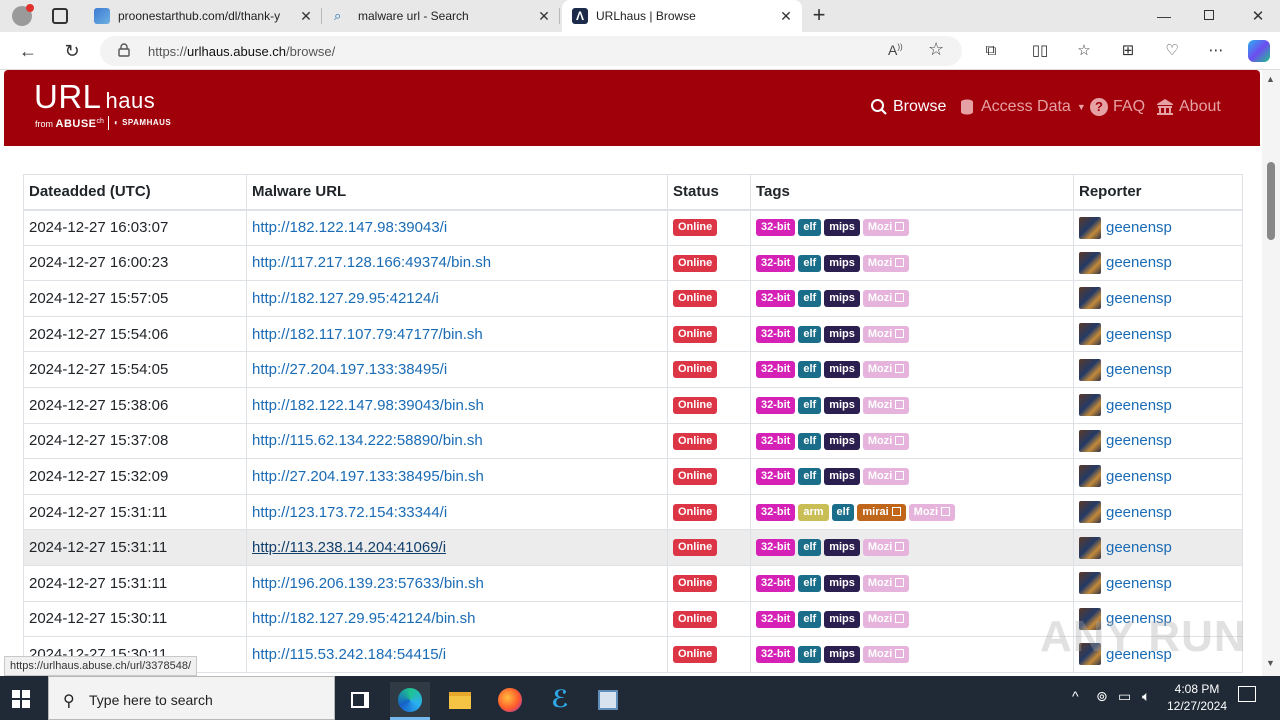 The image size is (1280, 720). I want to click on tag-badge: mirai, so click(881, 512).